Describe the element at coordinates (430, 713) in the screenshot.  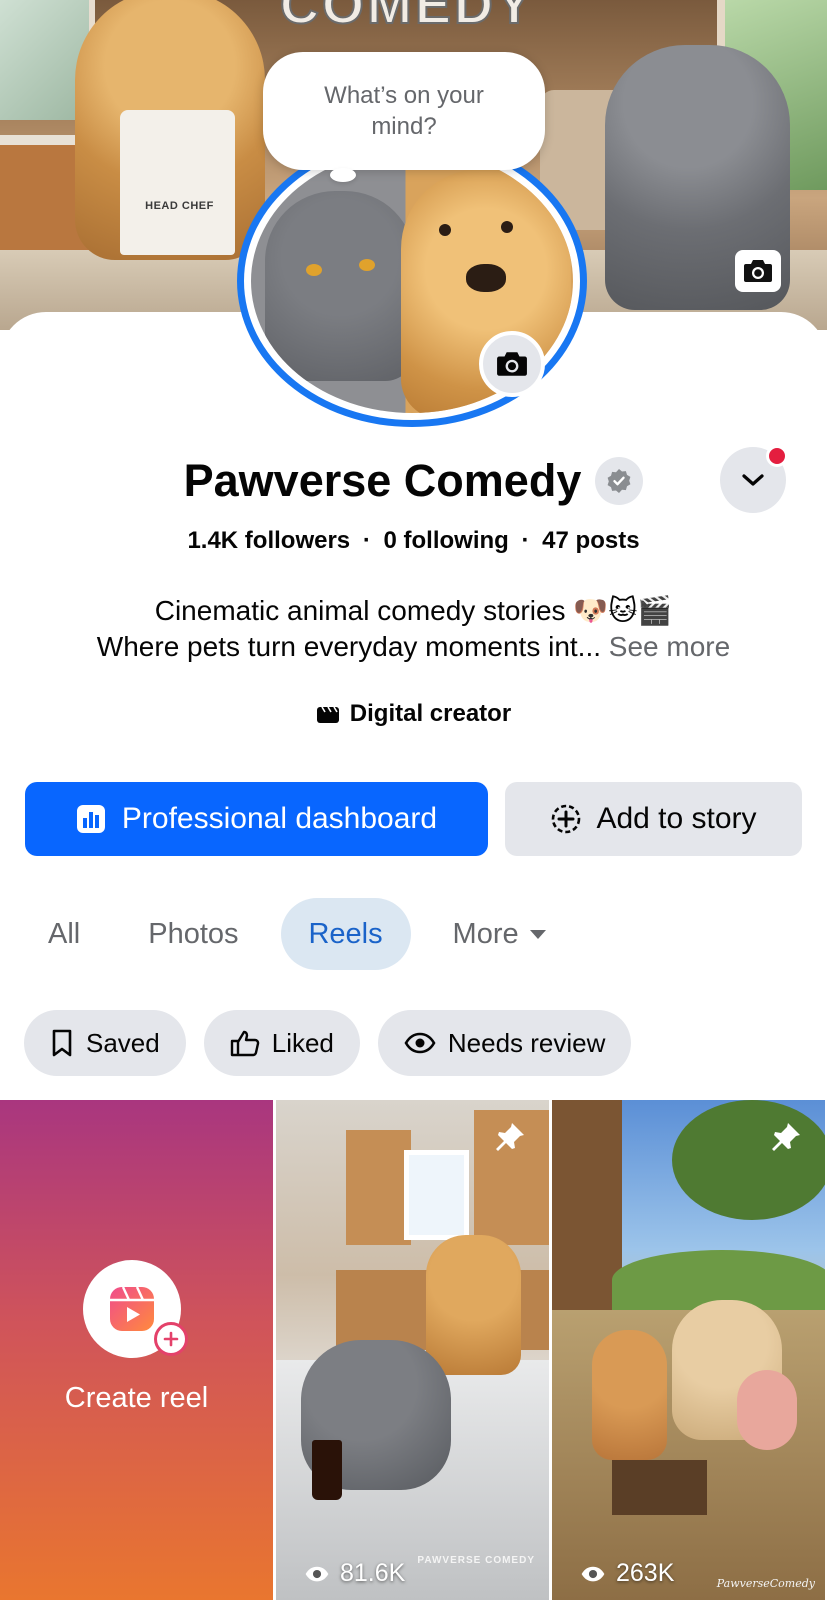
I see `category-label: Digital creator` at that location.